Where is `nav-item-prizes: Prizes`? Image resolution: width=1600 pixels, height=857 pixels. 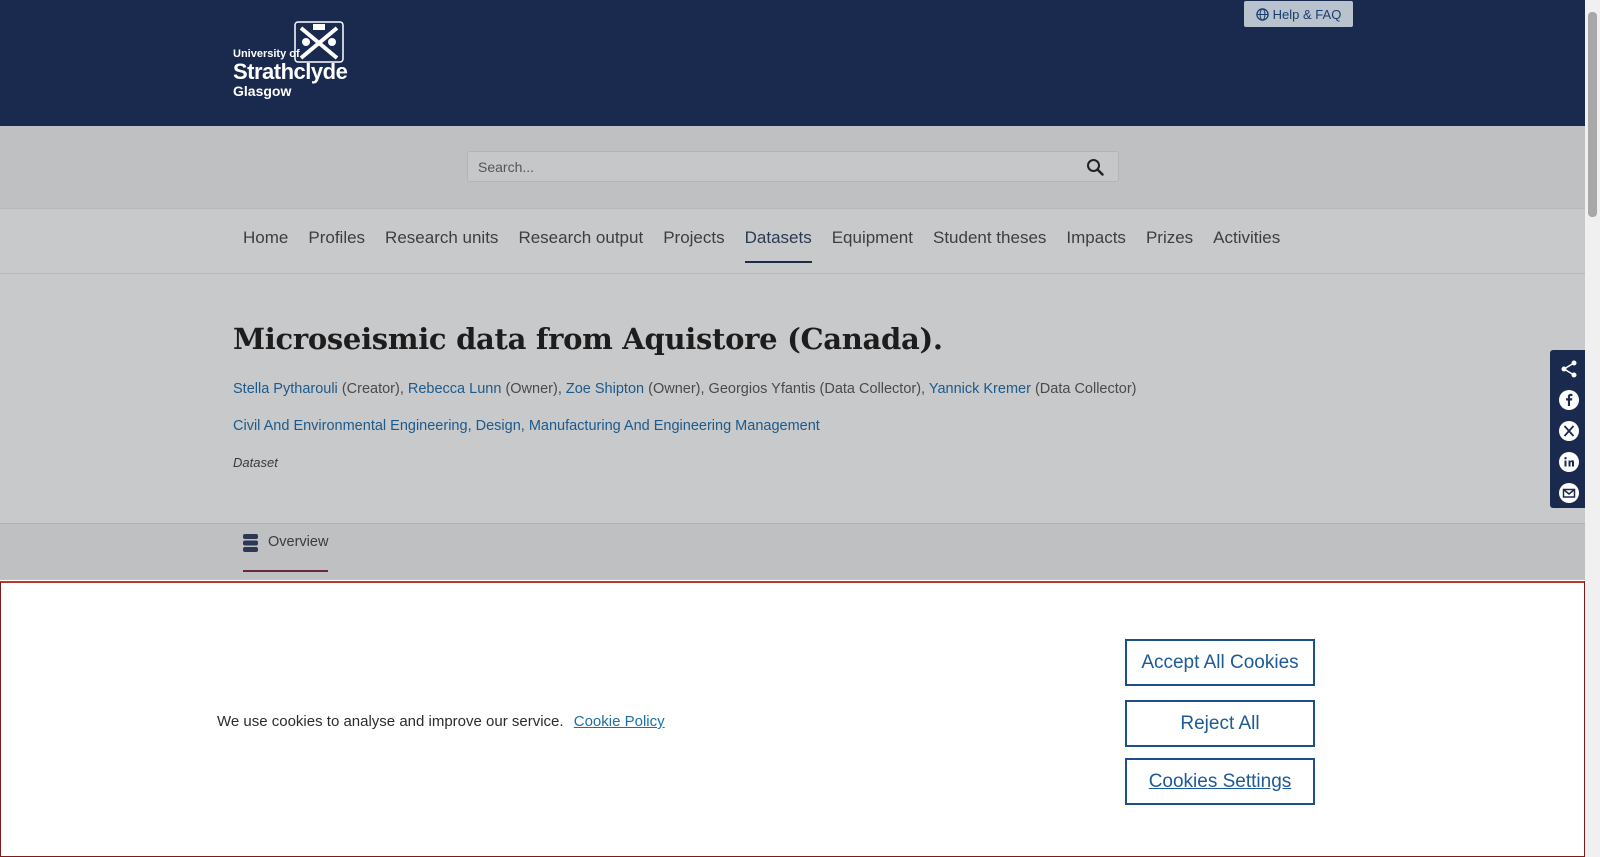
nav-item-prizes: Prizes is located at coordinates (1169, 245).